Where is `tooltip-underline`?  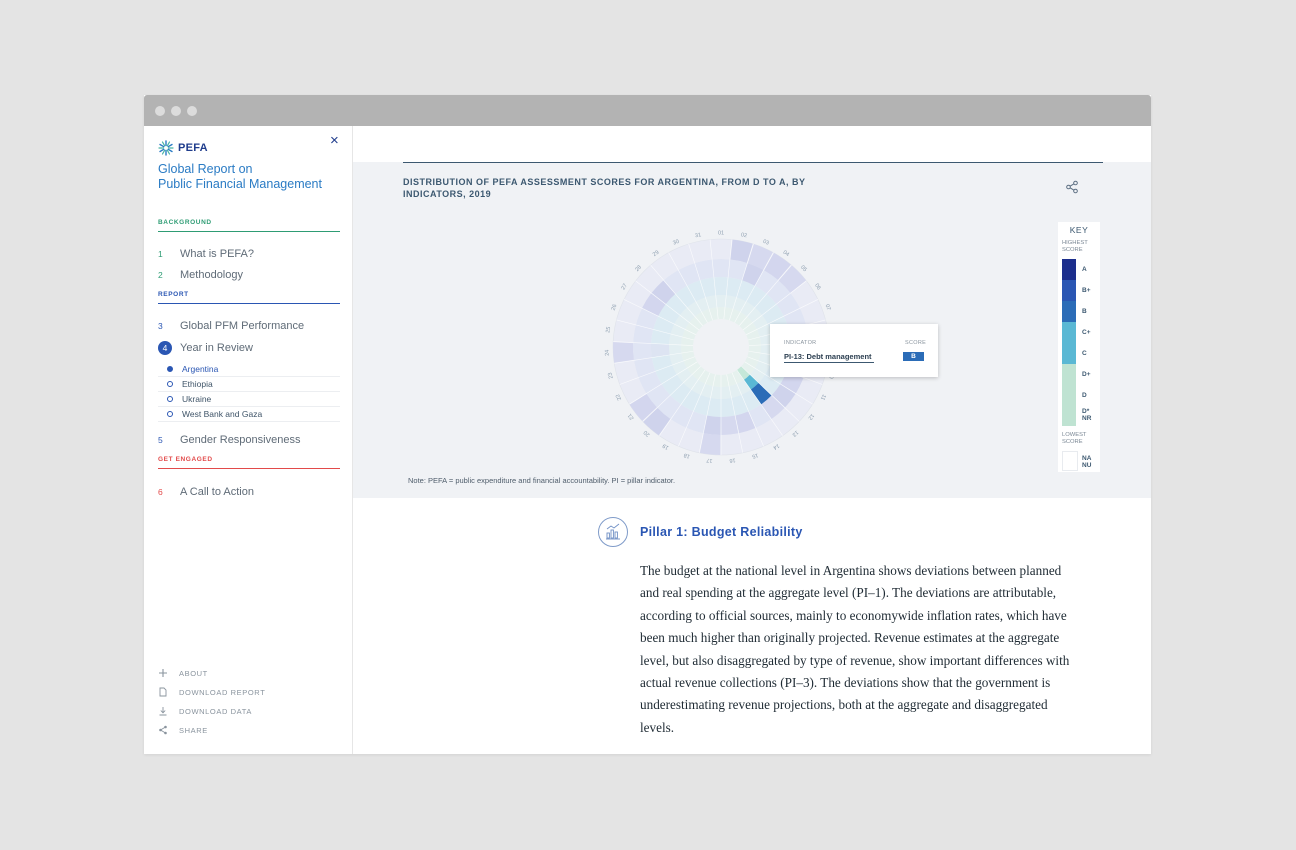 tooltip-underline is located at coordinates (829, 362).